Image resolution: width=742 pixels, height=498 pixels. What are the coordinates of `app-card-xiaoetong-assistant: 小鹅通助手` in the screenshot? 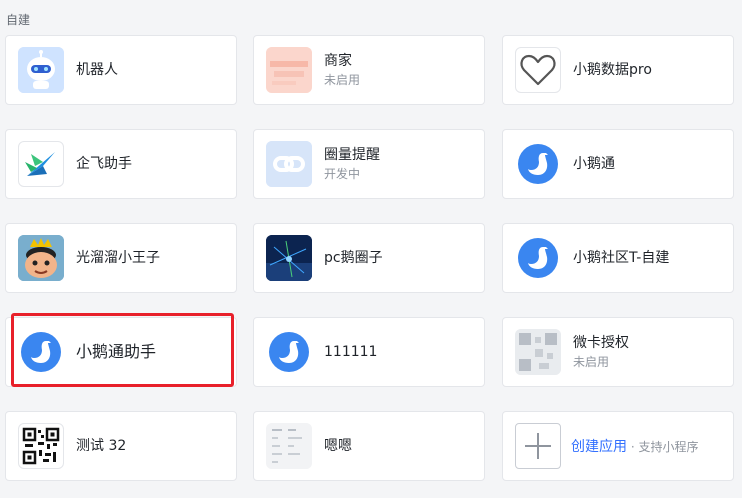 It's located at (121, 352).